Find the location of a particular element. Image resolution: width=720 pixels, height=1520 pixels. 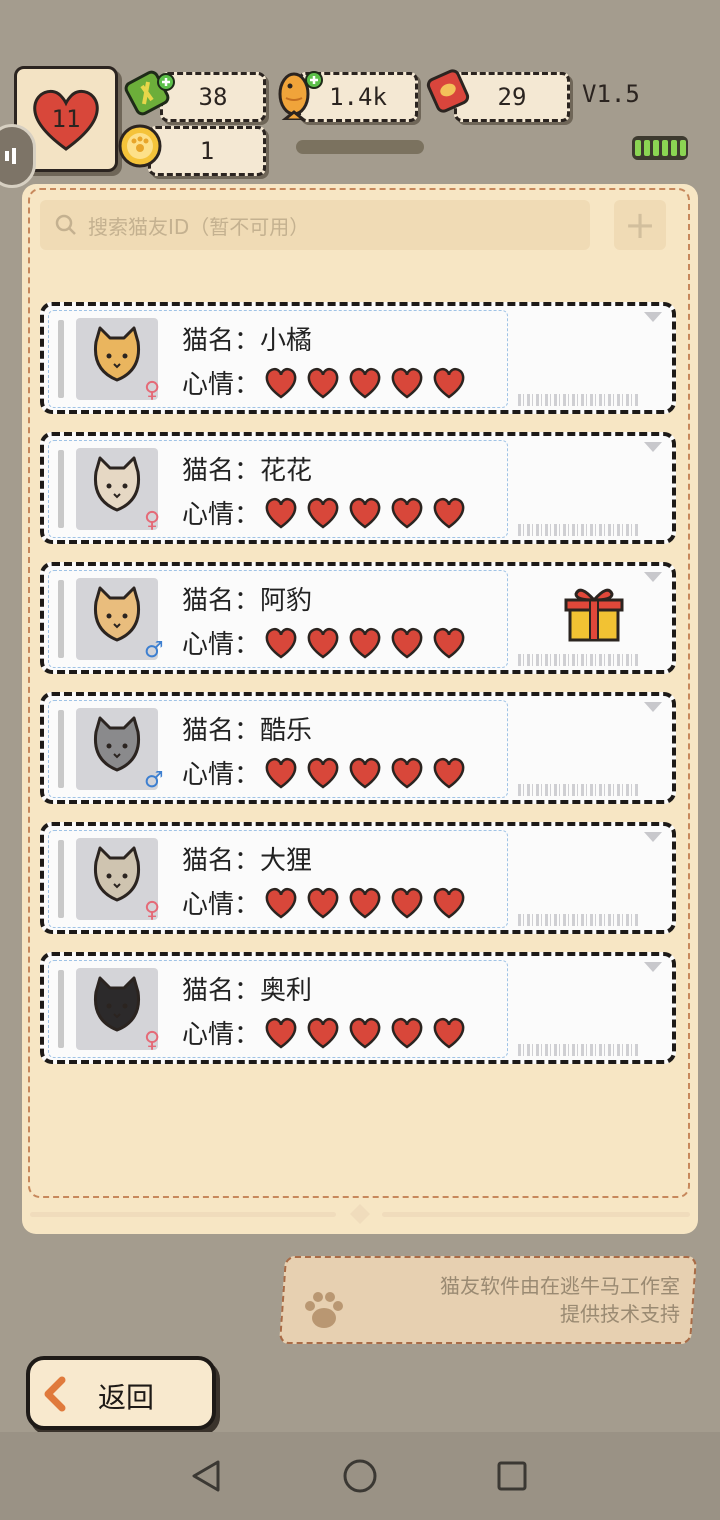

plus-icon: + is located at coordinates (640, 225).